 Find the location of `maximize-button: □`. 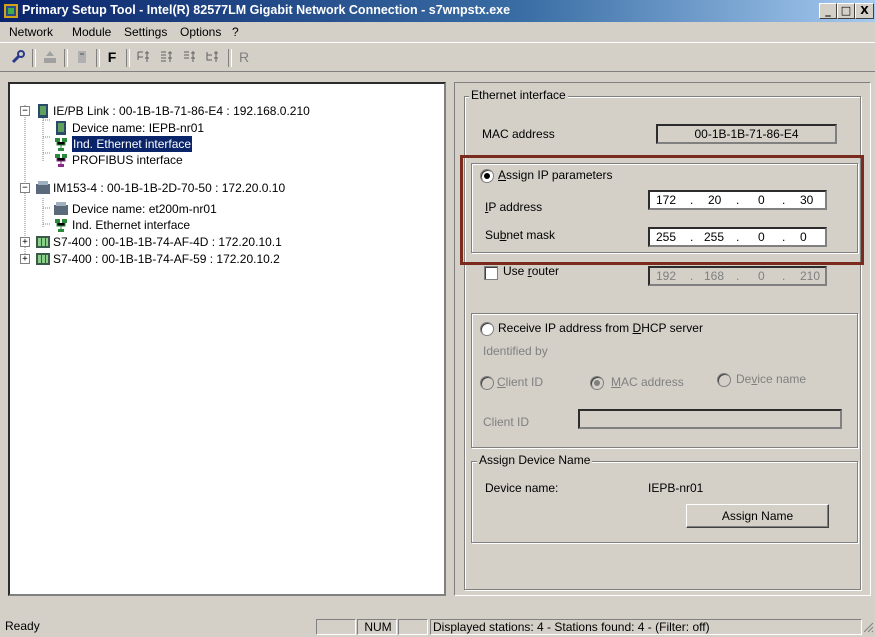

maximize-button: □ is located at coordinates (846, 11).